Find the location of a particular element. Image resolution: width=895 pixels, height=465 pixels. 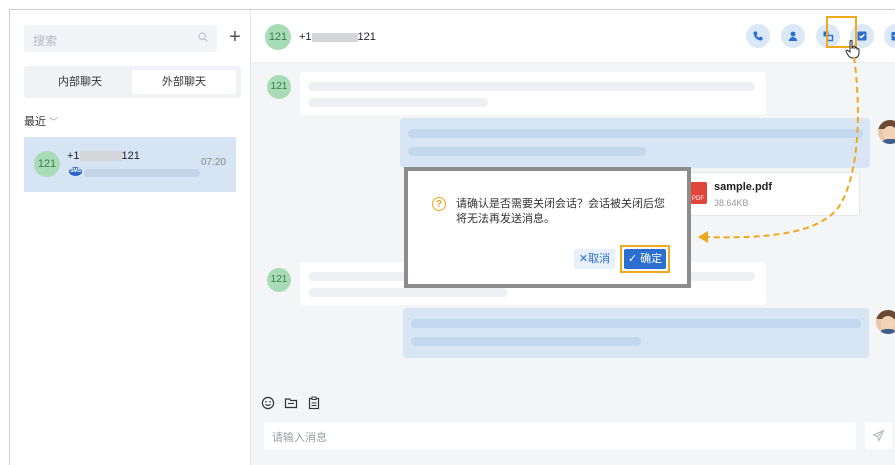

ok-highlight-box: ✓ 确定 is located at coordinates (645, 259).